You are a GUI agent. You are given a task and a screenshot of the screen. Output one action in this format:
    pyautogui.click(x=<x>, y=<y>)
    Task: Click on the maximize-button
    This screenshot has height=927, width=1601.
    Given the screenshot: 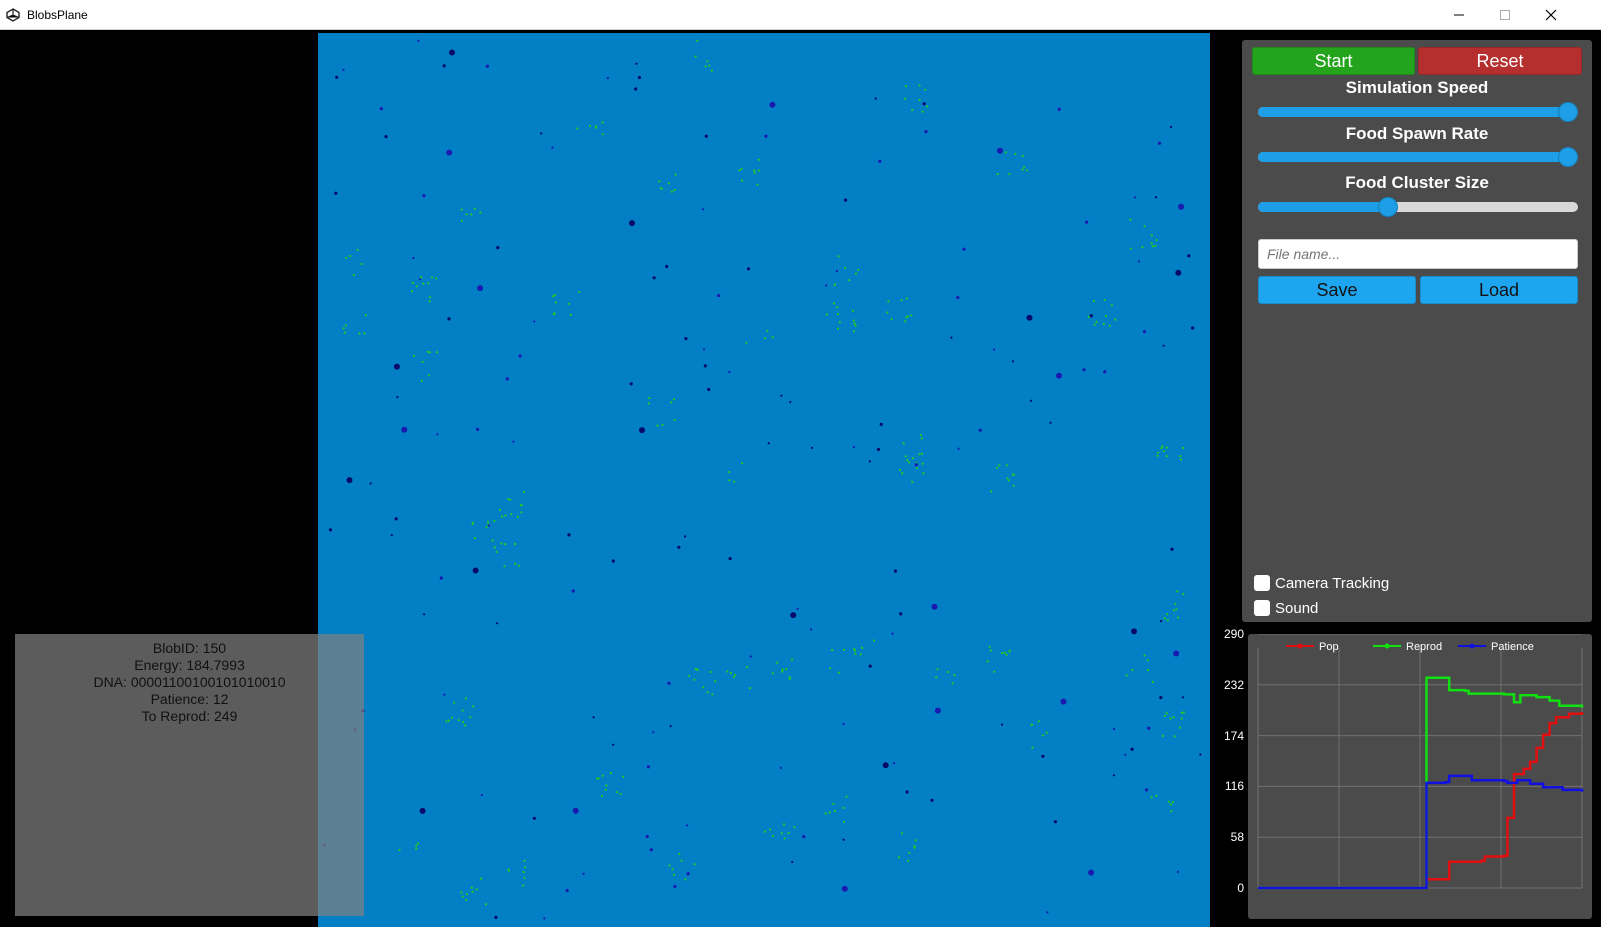 What is the action you would take?
    pyautogui.click(x=1505, y=15)
    